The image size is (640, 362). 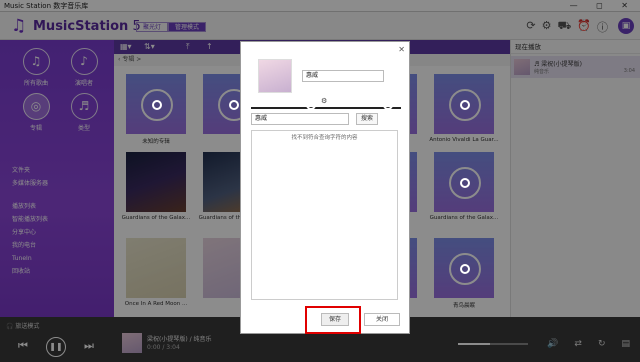 What do you see at coordinates (275, 76) in the screenshot?
I see `album-thumbnail` at bounding box center [275, 76].